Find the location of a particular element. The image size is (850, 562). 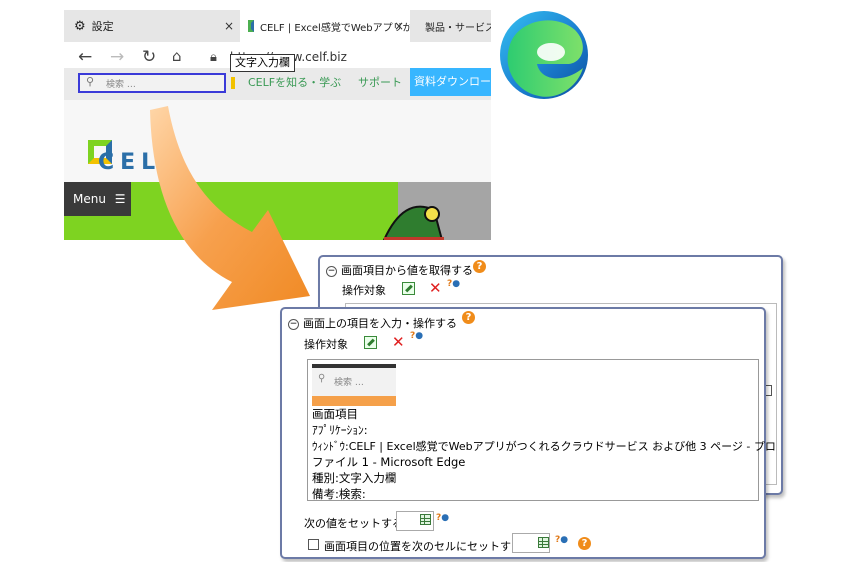

info-application: ｱﾌﾟﾘｹｰｼｮﾝ: is located at coordinates (340, 430).